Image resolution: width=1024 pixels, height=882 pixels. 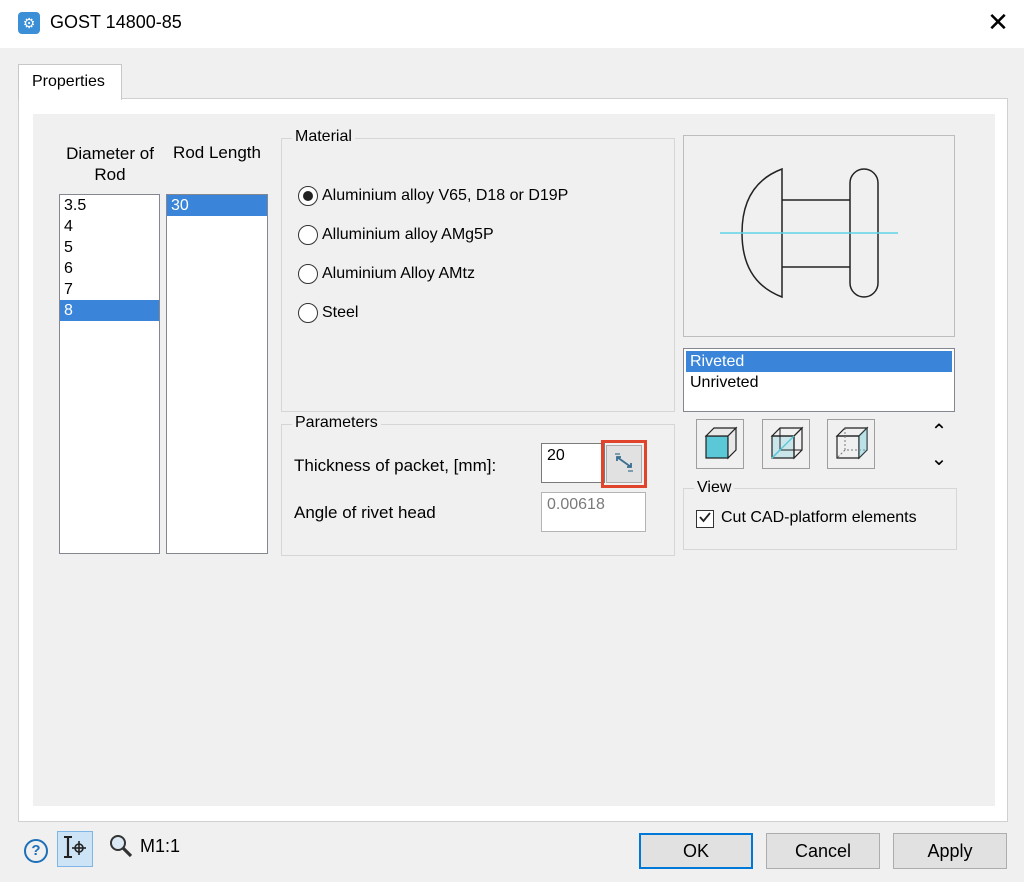 What do you see at coordinates (939, 461) in the screenshot?
I see `view-scroll-down-button: ⌄` at bounding box center [939, 461].